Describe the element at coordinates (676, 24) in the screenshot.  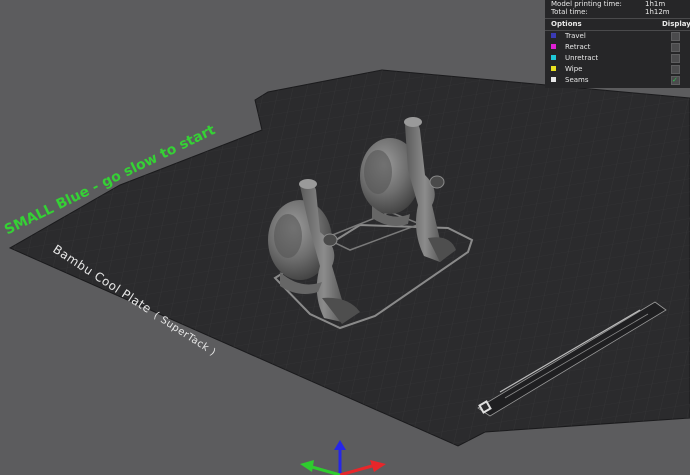
I see `display-header: Display` at that location.